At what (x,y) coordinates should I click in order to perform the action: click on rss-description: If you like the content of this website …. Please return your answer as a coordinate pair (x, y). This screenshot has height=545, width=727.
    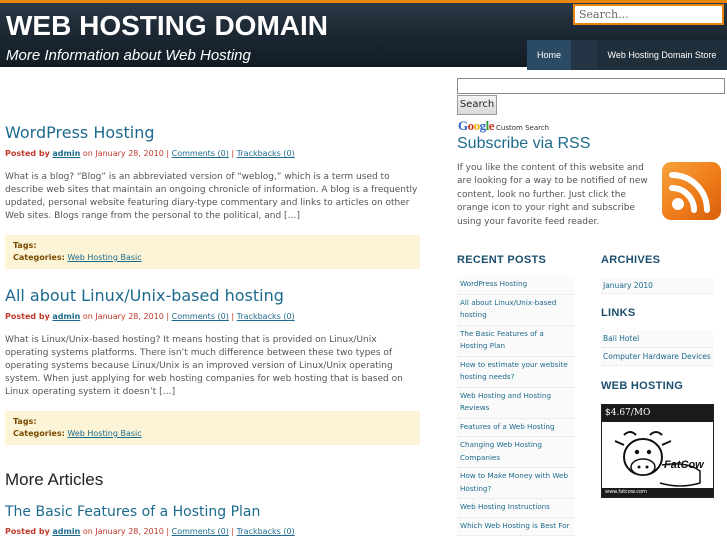
    Looking at the image, I should click on (552, 195).